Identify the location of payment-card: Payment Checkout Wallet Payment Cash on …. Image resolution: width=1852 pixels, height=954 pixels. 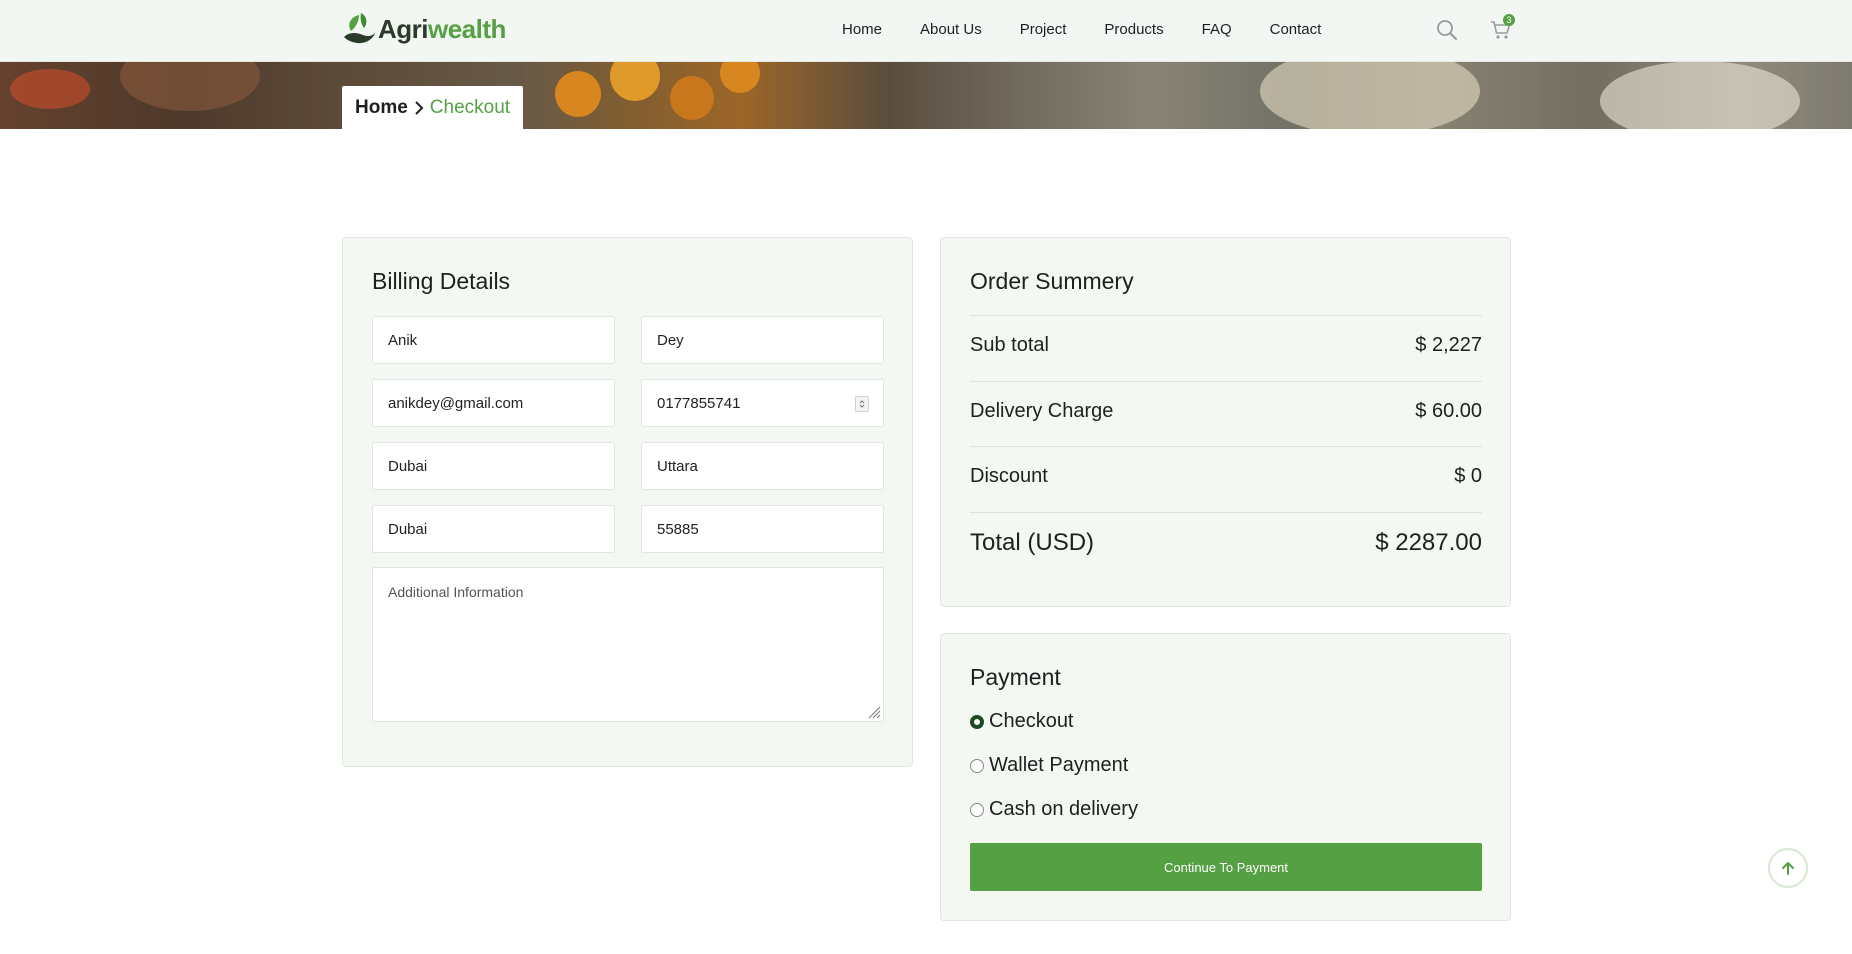
(1225, 777).